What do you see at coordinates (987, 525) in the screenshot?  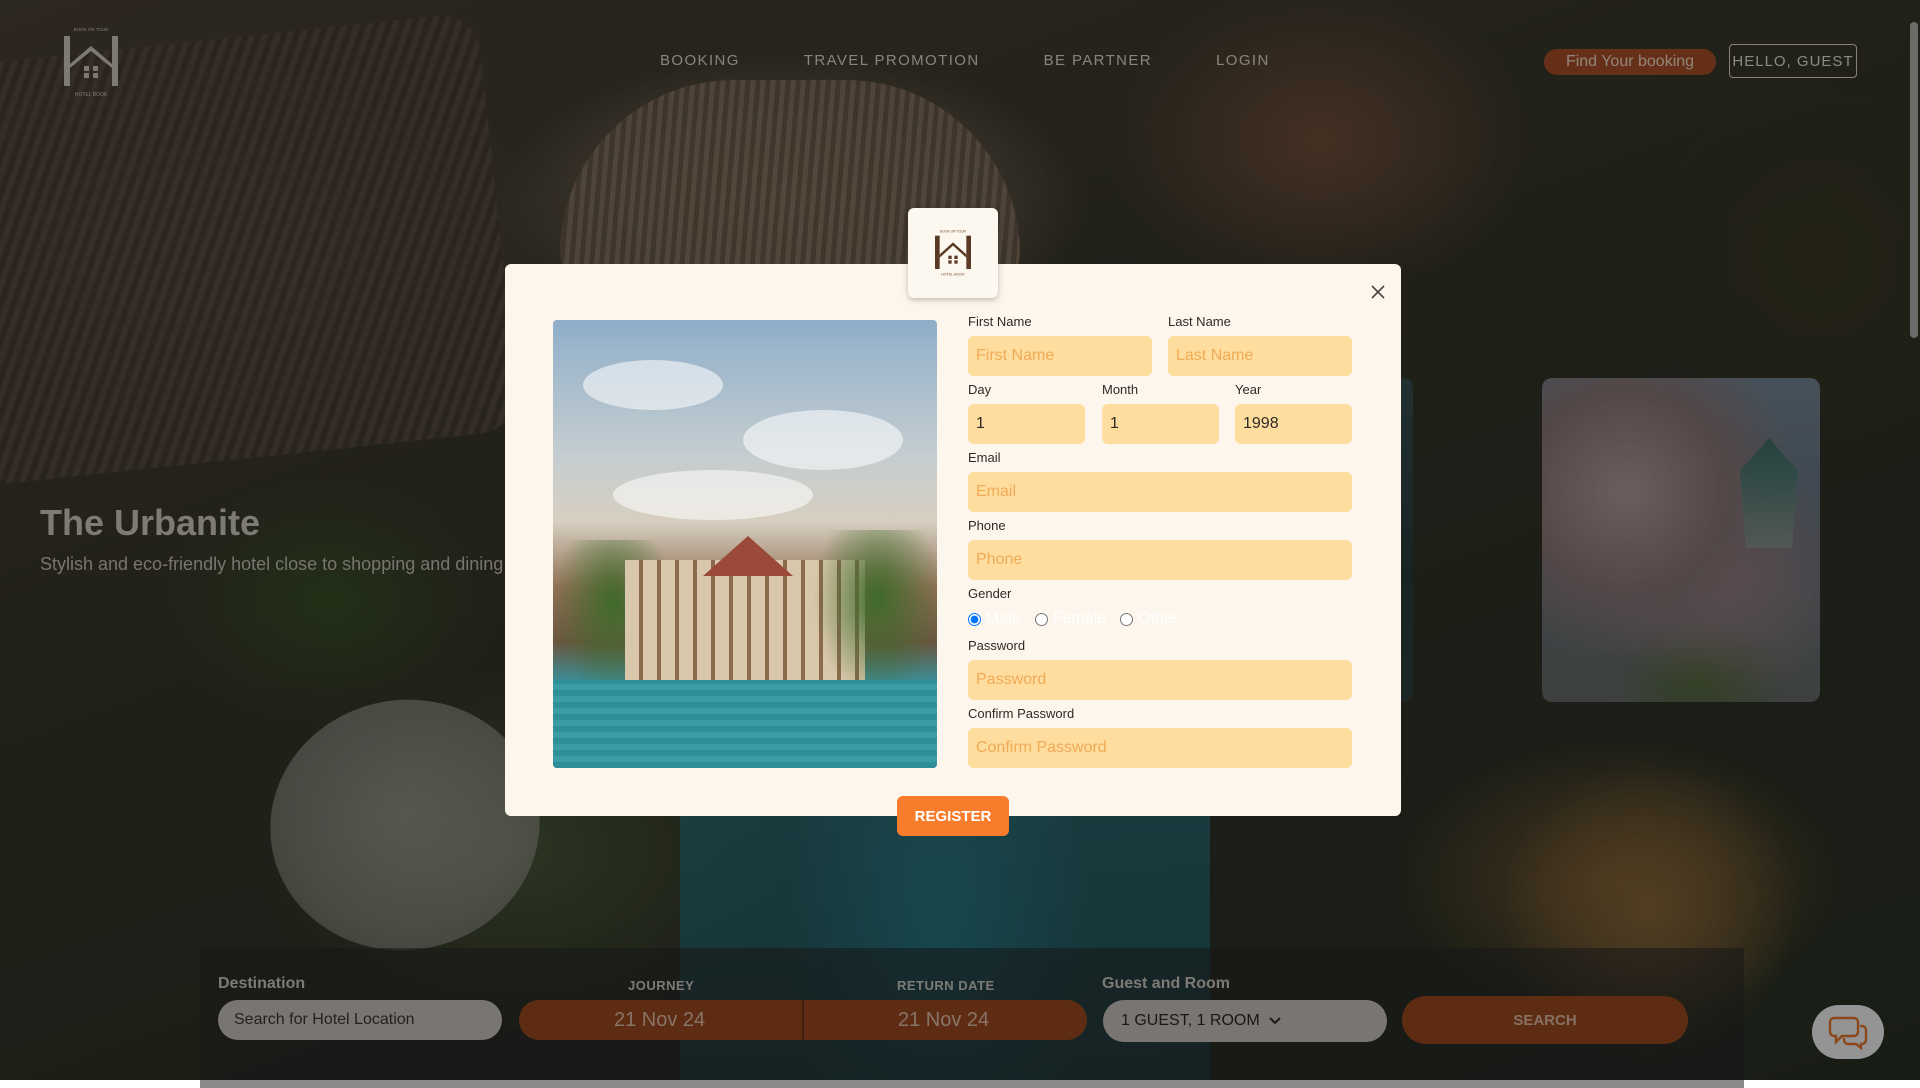 I see `phone-label: Phone` at bounding box center [987, 525].